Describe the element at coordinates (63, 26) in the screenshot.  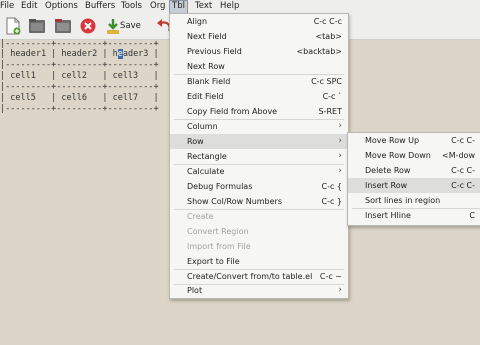
I see `dired-icon` at that location.